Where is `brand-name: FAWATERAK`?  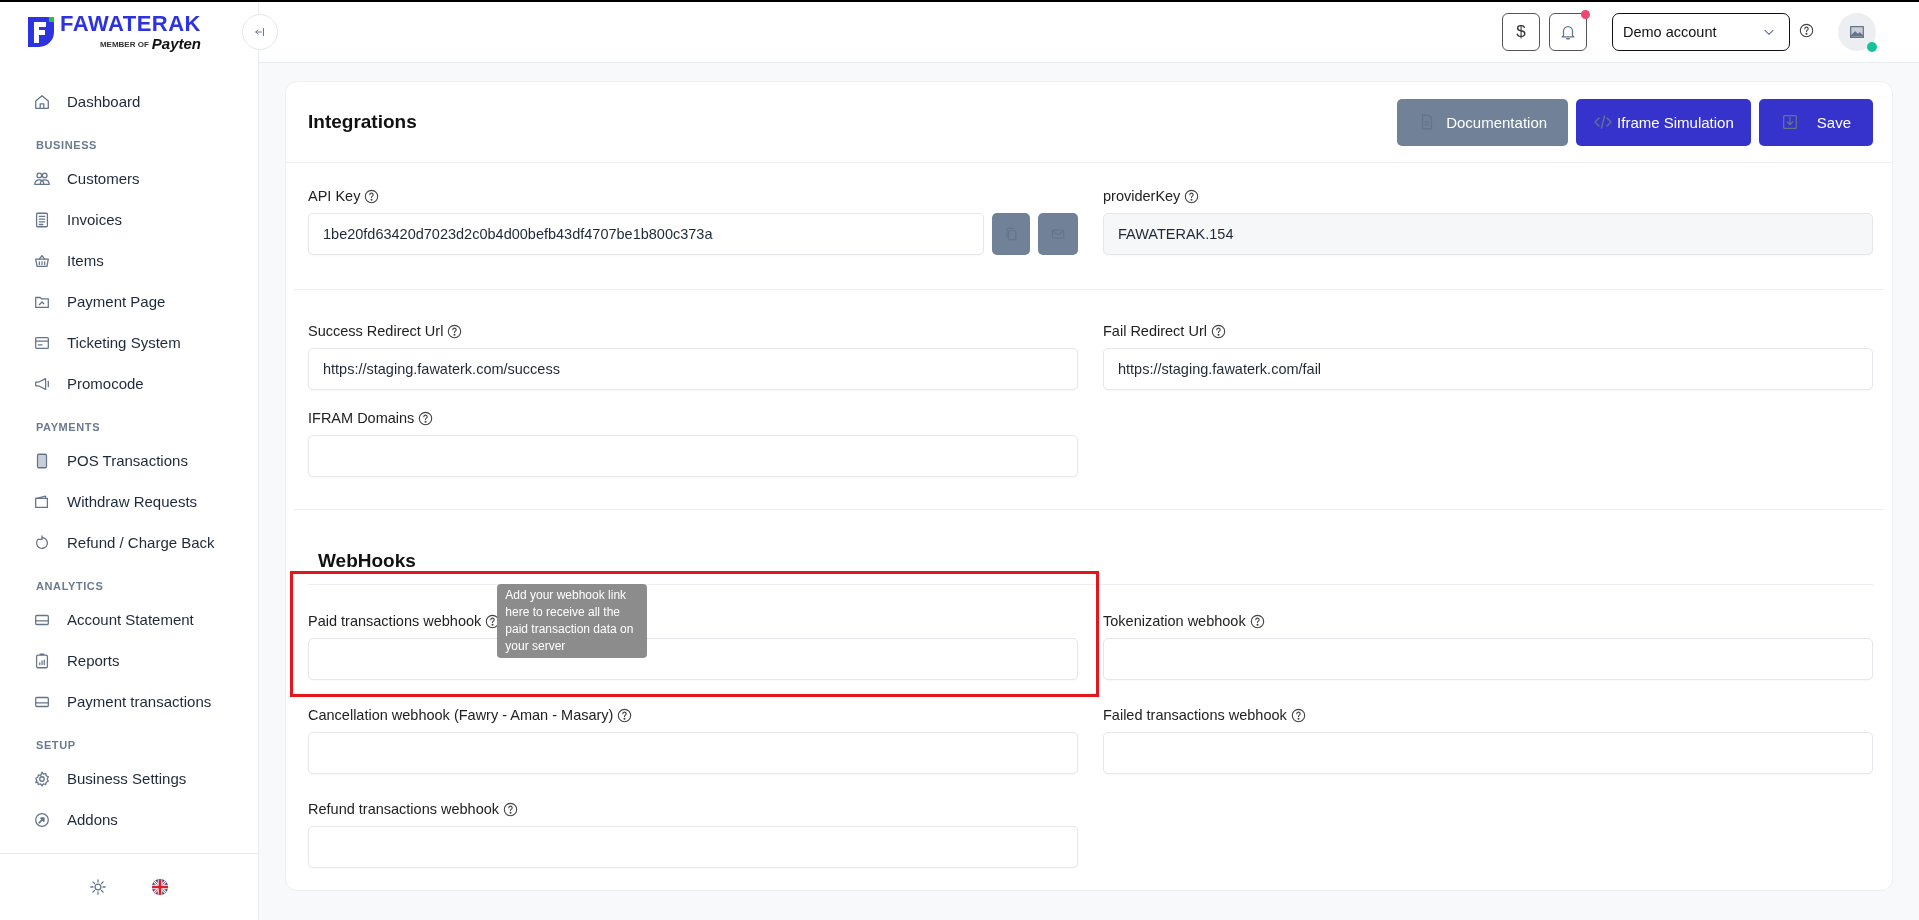
brand-name: FAWATERAK is located at coordinates (130, 24).